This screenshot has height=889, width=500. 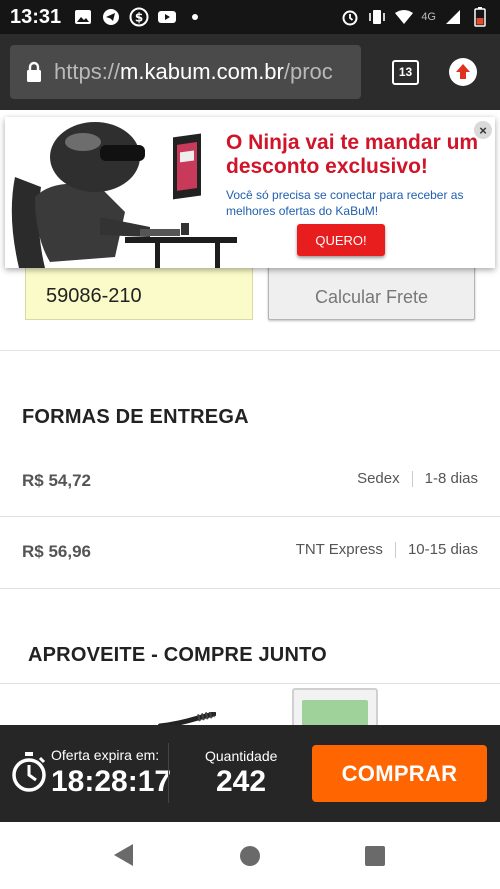 I want to click on shipping-option: Sedex 1-8 dias, so click(x=417, y=478).